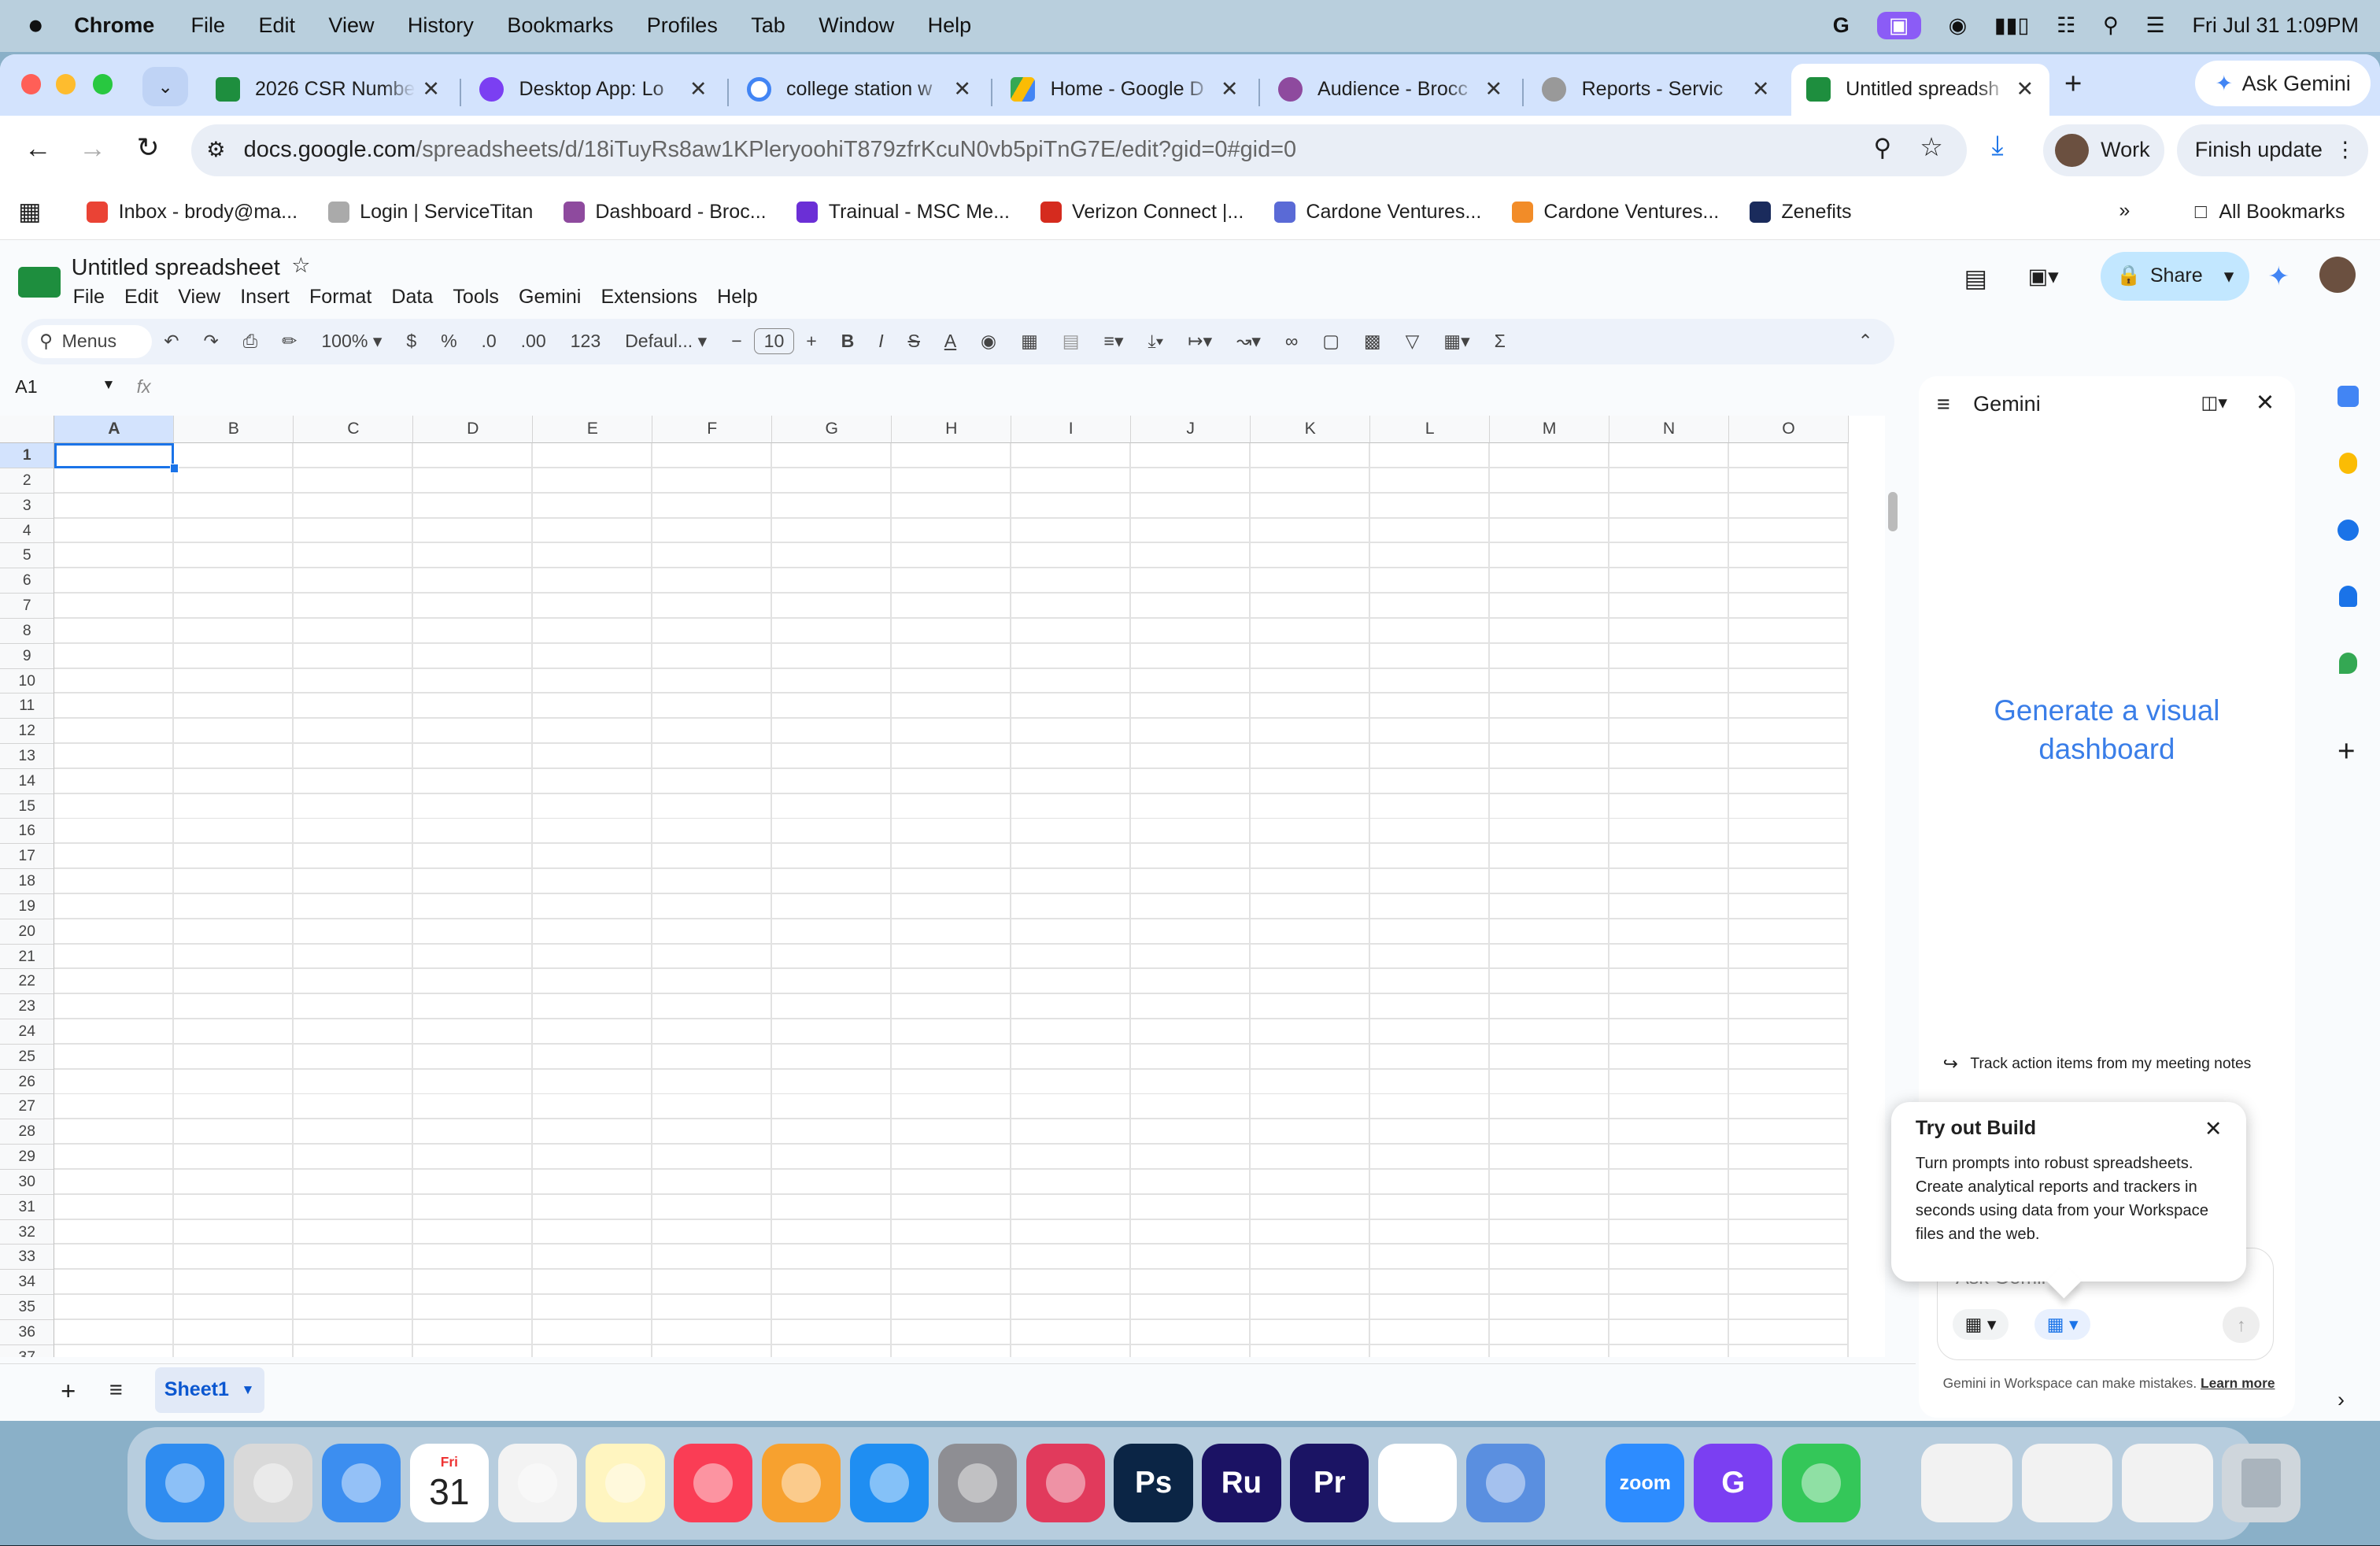 The height and width of the screenshot is (1546, 2380). Describe the element at coordinates (27, 631) in the screenshot. I see `row-header: 8` at that location.